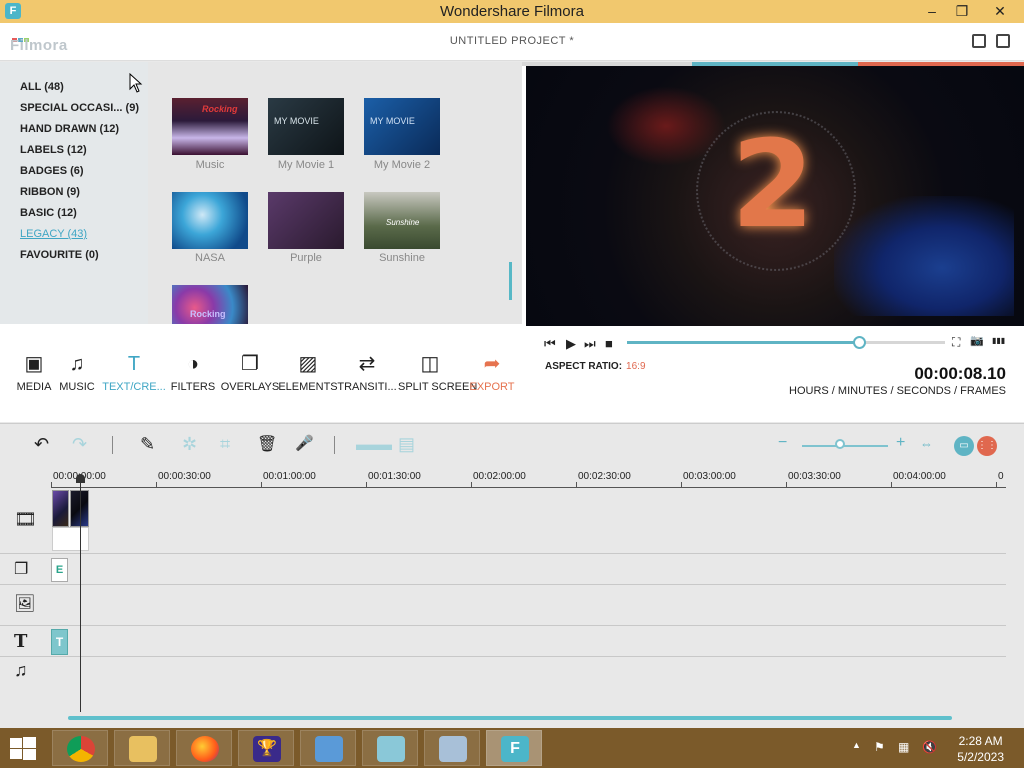 The height and width of the screenshot is (768, 1024). Describe the element at coordinates (550, 344) in the screenshot. I see `rewind-button: ⏮` at that location.